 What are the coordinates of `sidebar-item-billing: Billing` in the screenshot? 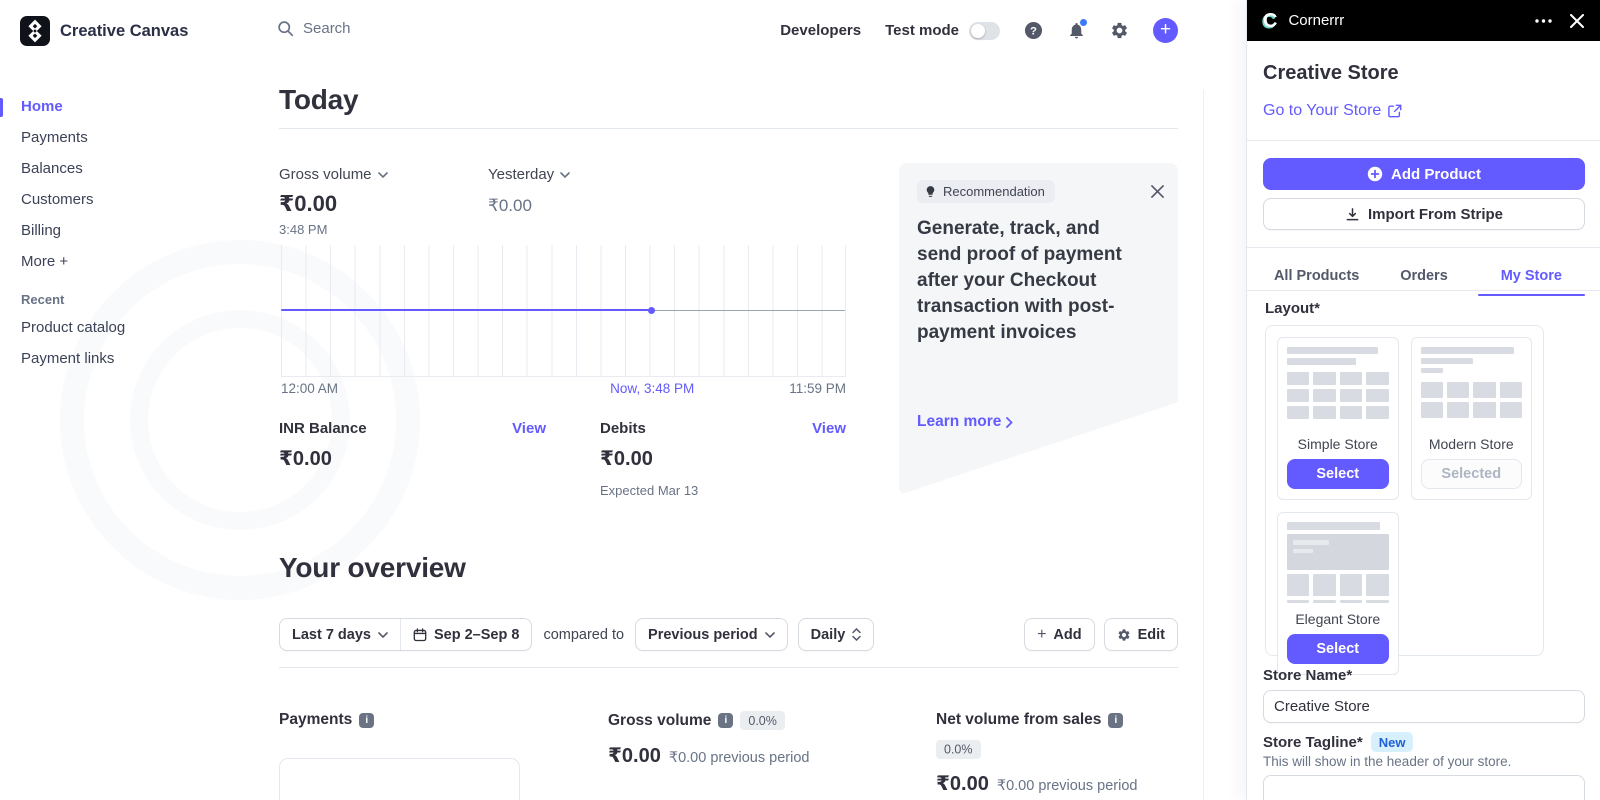 It's located at (118, 231).